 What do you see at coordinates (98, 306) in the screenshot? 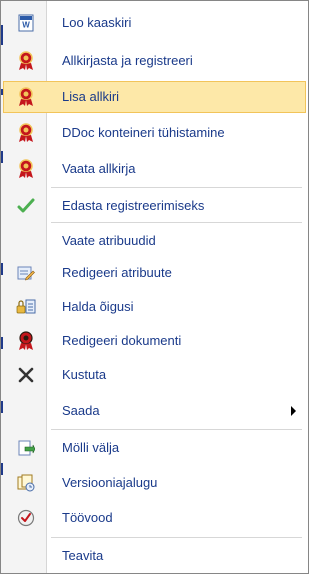
I see `menu-item-label: Halda õigusi` at bounding box center [98, 306].